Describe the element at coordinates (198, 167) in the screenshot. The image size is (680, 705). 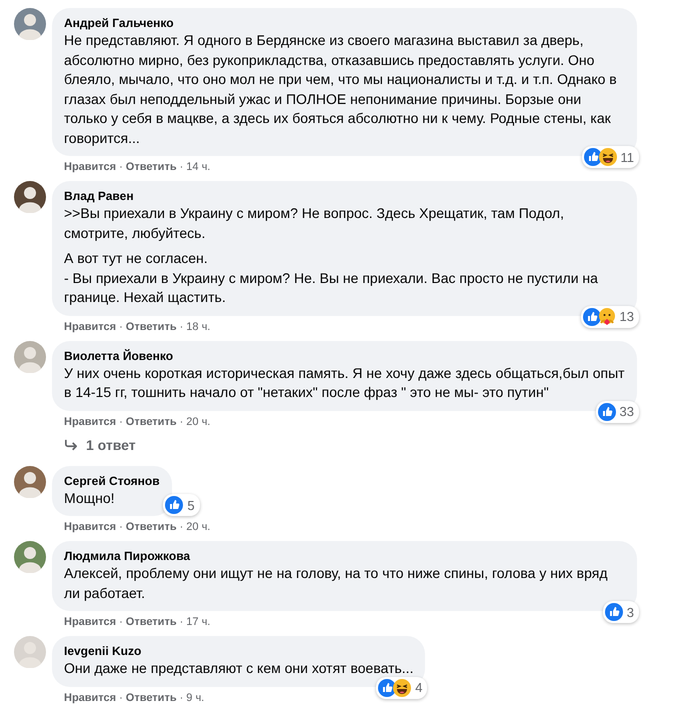
I see `timestamp: 14 ч.` at that location.